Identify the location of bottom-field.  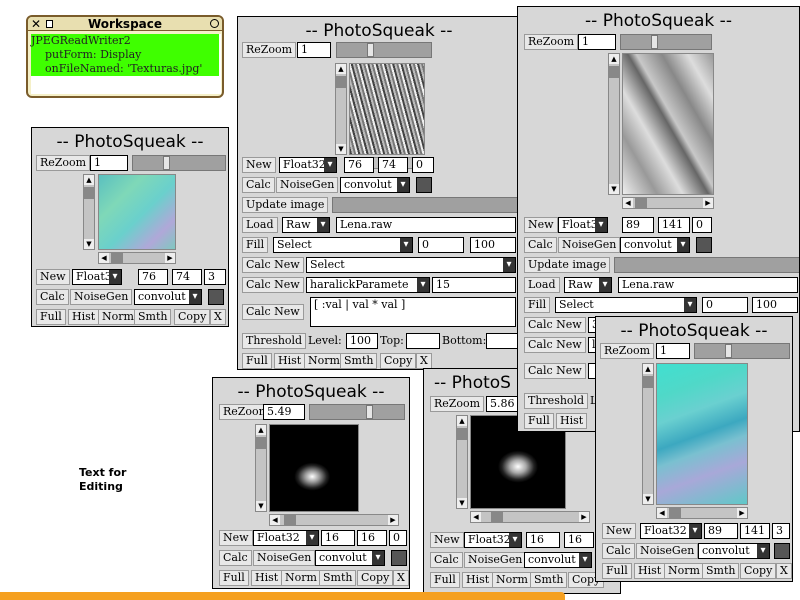
(502, 341).